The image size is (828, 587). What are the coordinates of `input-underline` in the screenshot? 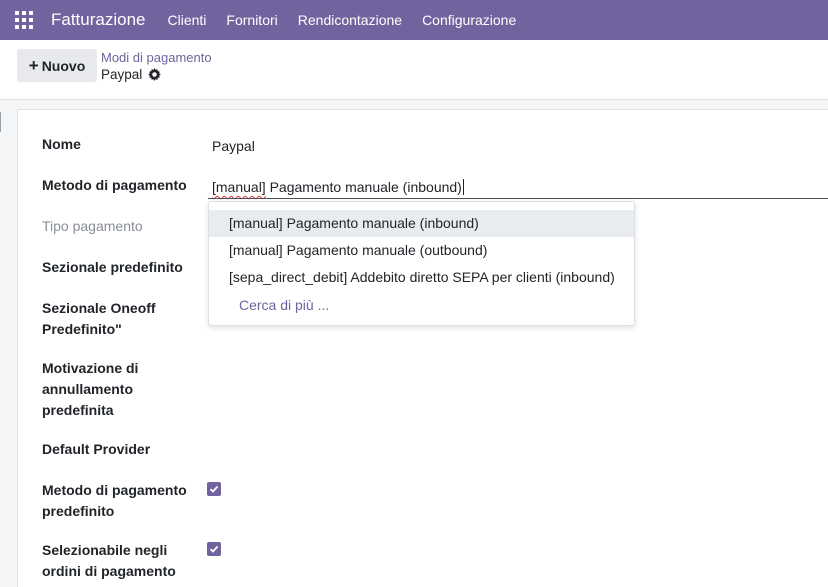 It's located at (518, 198).